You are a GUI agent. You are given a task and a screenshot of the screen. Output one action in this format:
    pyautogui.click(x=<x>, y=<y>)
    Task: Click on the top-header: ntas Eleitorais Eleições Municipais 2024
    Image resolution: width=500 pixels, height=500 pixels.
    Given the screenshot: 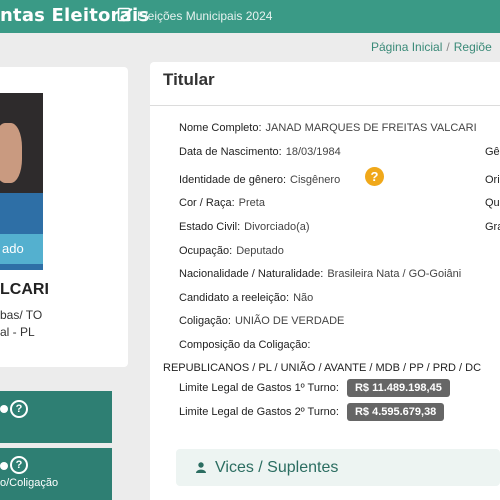 What is the action you would take?
    pyautogui.click(x=250, y=16)
    